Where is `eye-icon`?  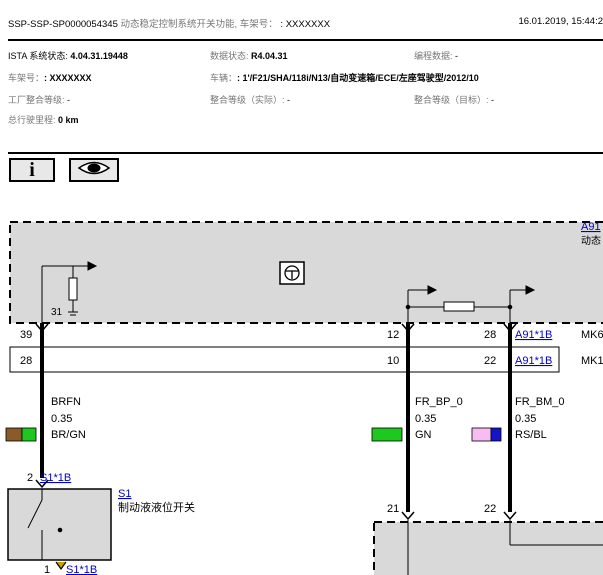
eye-icon is located at coordinates (94, 170).